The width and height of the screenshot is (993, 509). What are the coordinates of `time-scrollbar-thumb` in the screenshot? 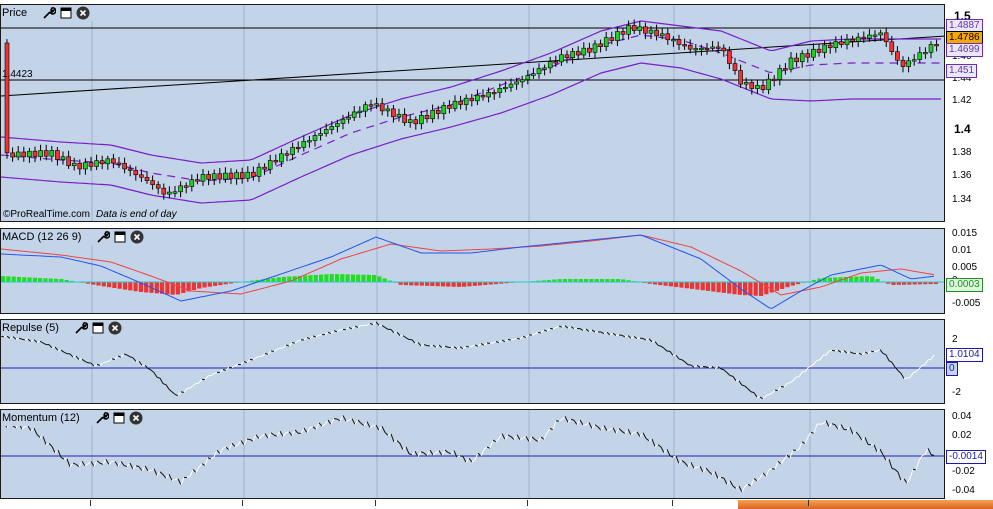 It's located at (865, 504).